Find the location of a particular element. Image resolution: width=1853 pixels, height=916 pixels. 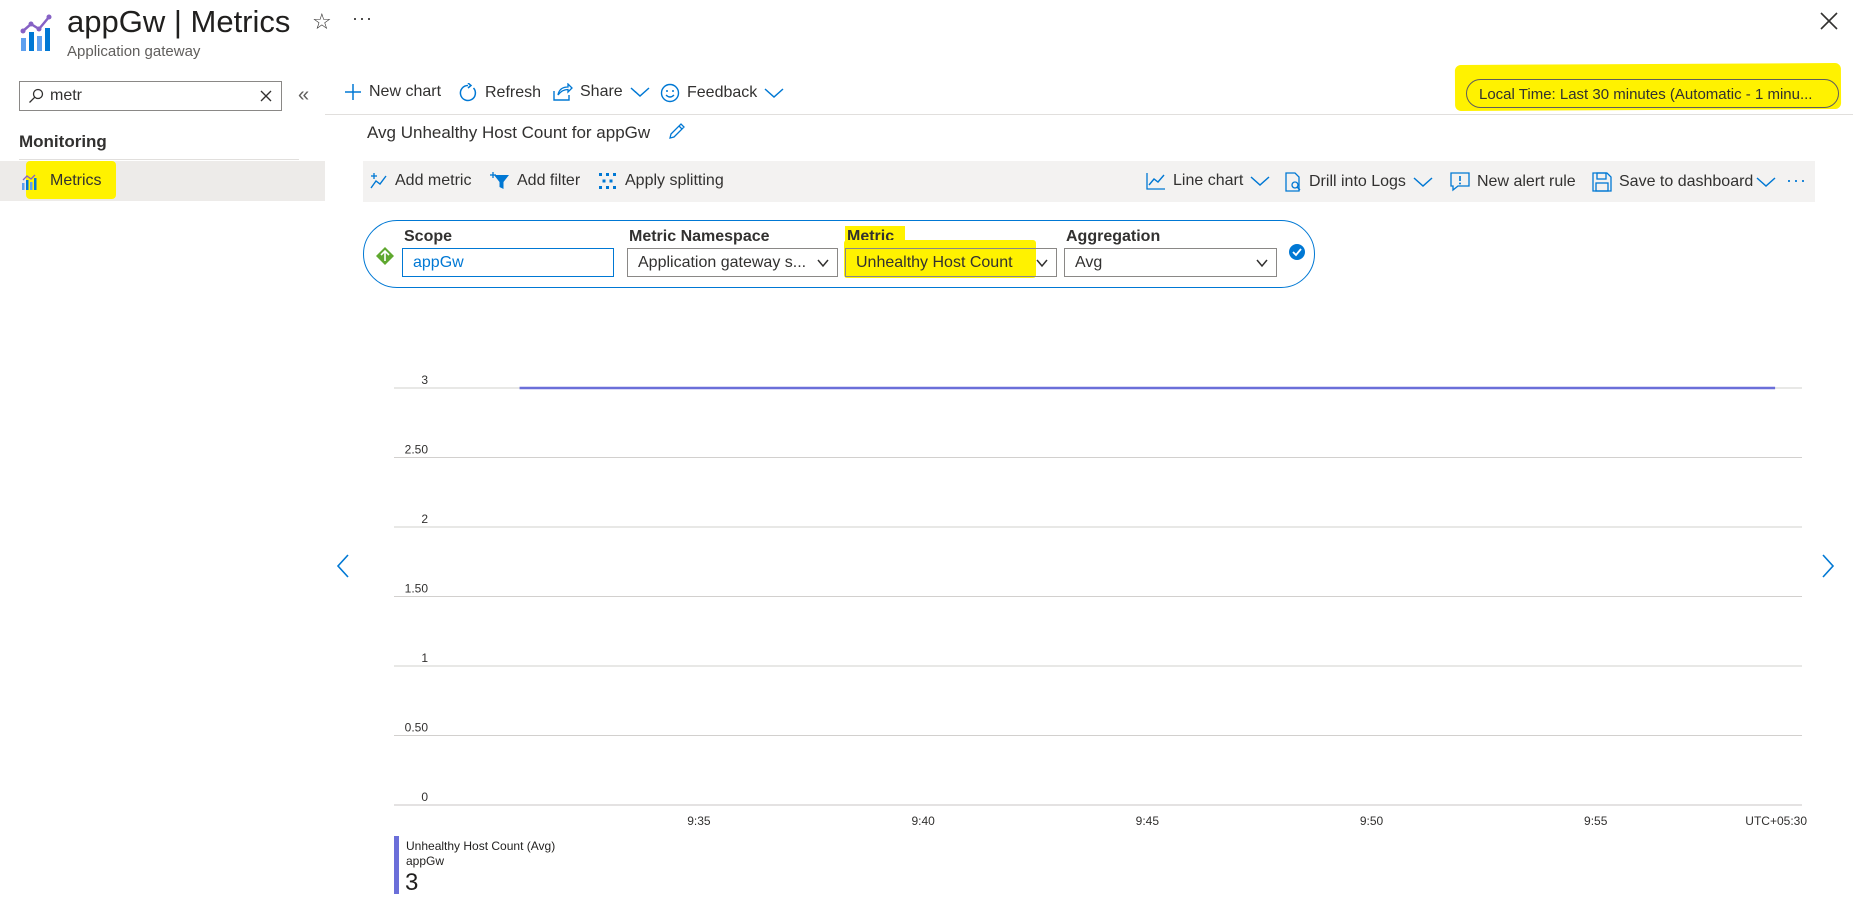

chevron-right-icon is located at coordinates (1828, 566).